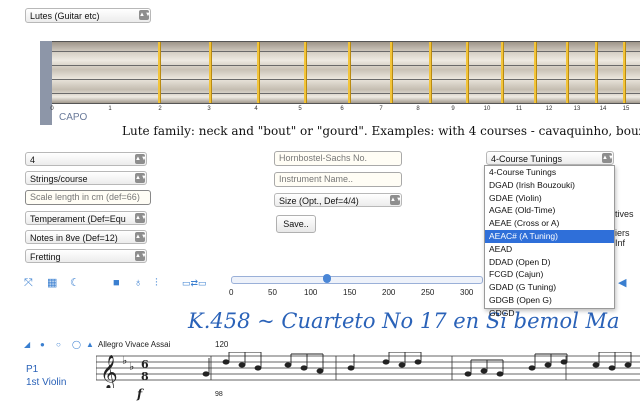 The image size is (640, 409). What do you see at coordinates (46, 83) in the screenshot?
I see `capo-bar` at bounding box center [46, 83].